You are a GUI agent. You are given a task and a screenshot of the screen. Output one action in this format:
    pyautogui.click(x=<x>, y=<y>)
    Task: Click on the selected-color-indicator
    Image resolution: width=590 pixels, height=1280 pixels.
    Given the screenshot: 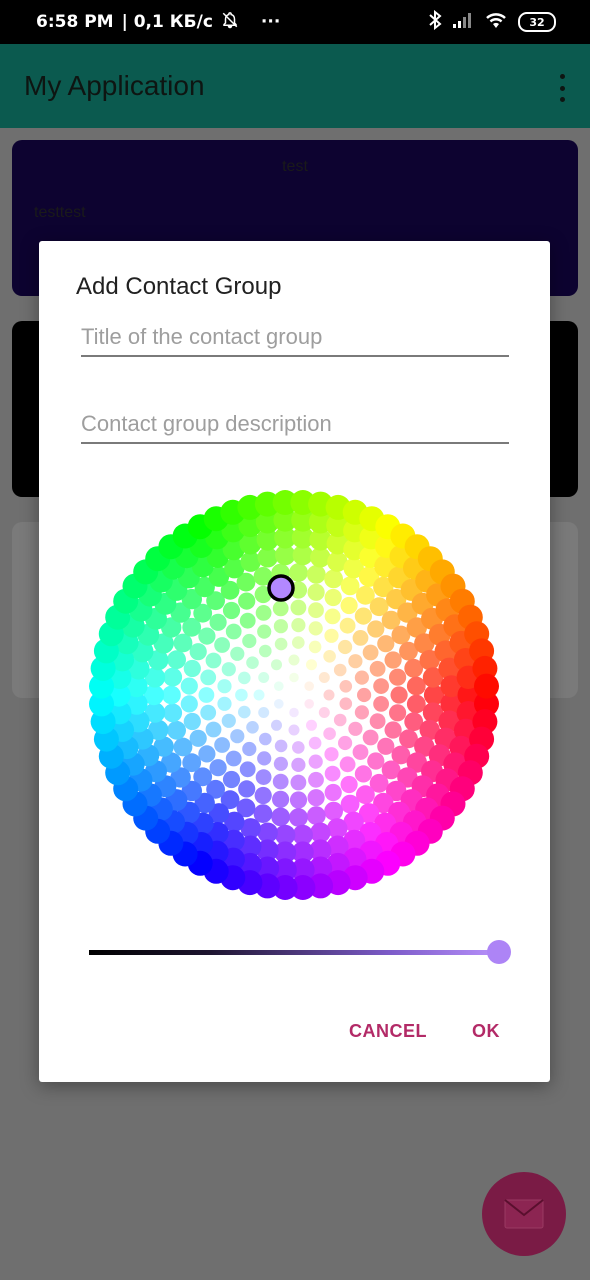 What is the action you would take?
    pyautogui.click(x=281, y=588)
    